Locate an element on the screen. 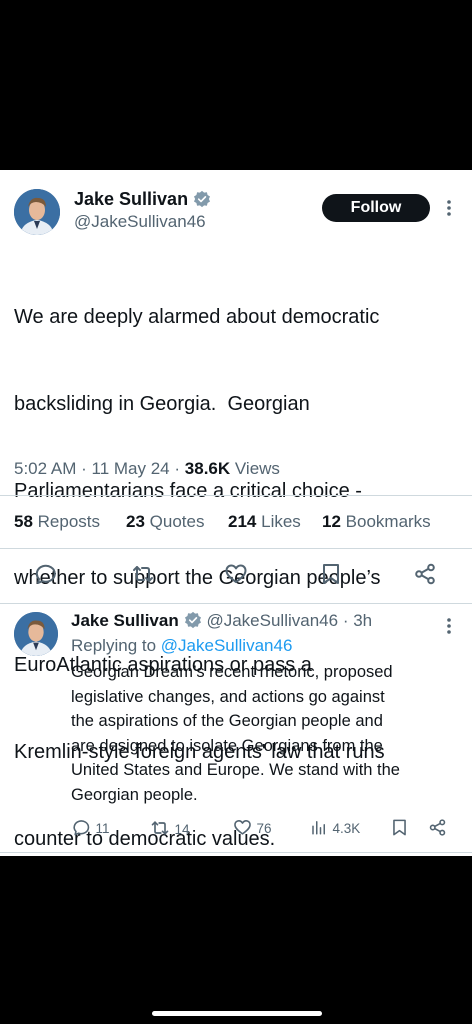 The height and width of the screenshot is (1024, 472). reply-likes-count: 76 is located at coordinates (264, 828).